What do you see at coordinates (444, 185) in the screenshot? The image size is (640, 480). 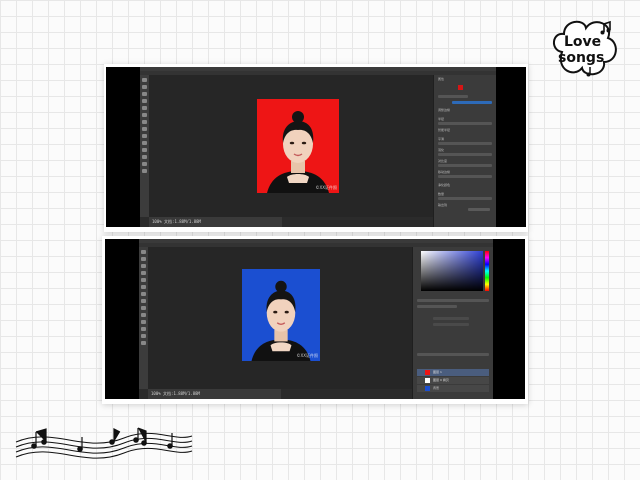 I see `panel-row-label: 净化颜色` at bounding box center [444, 185].